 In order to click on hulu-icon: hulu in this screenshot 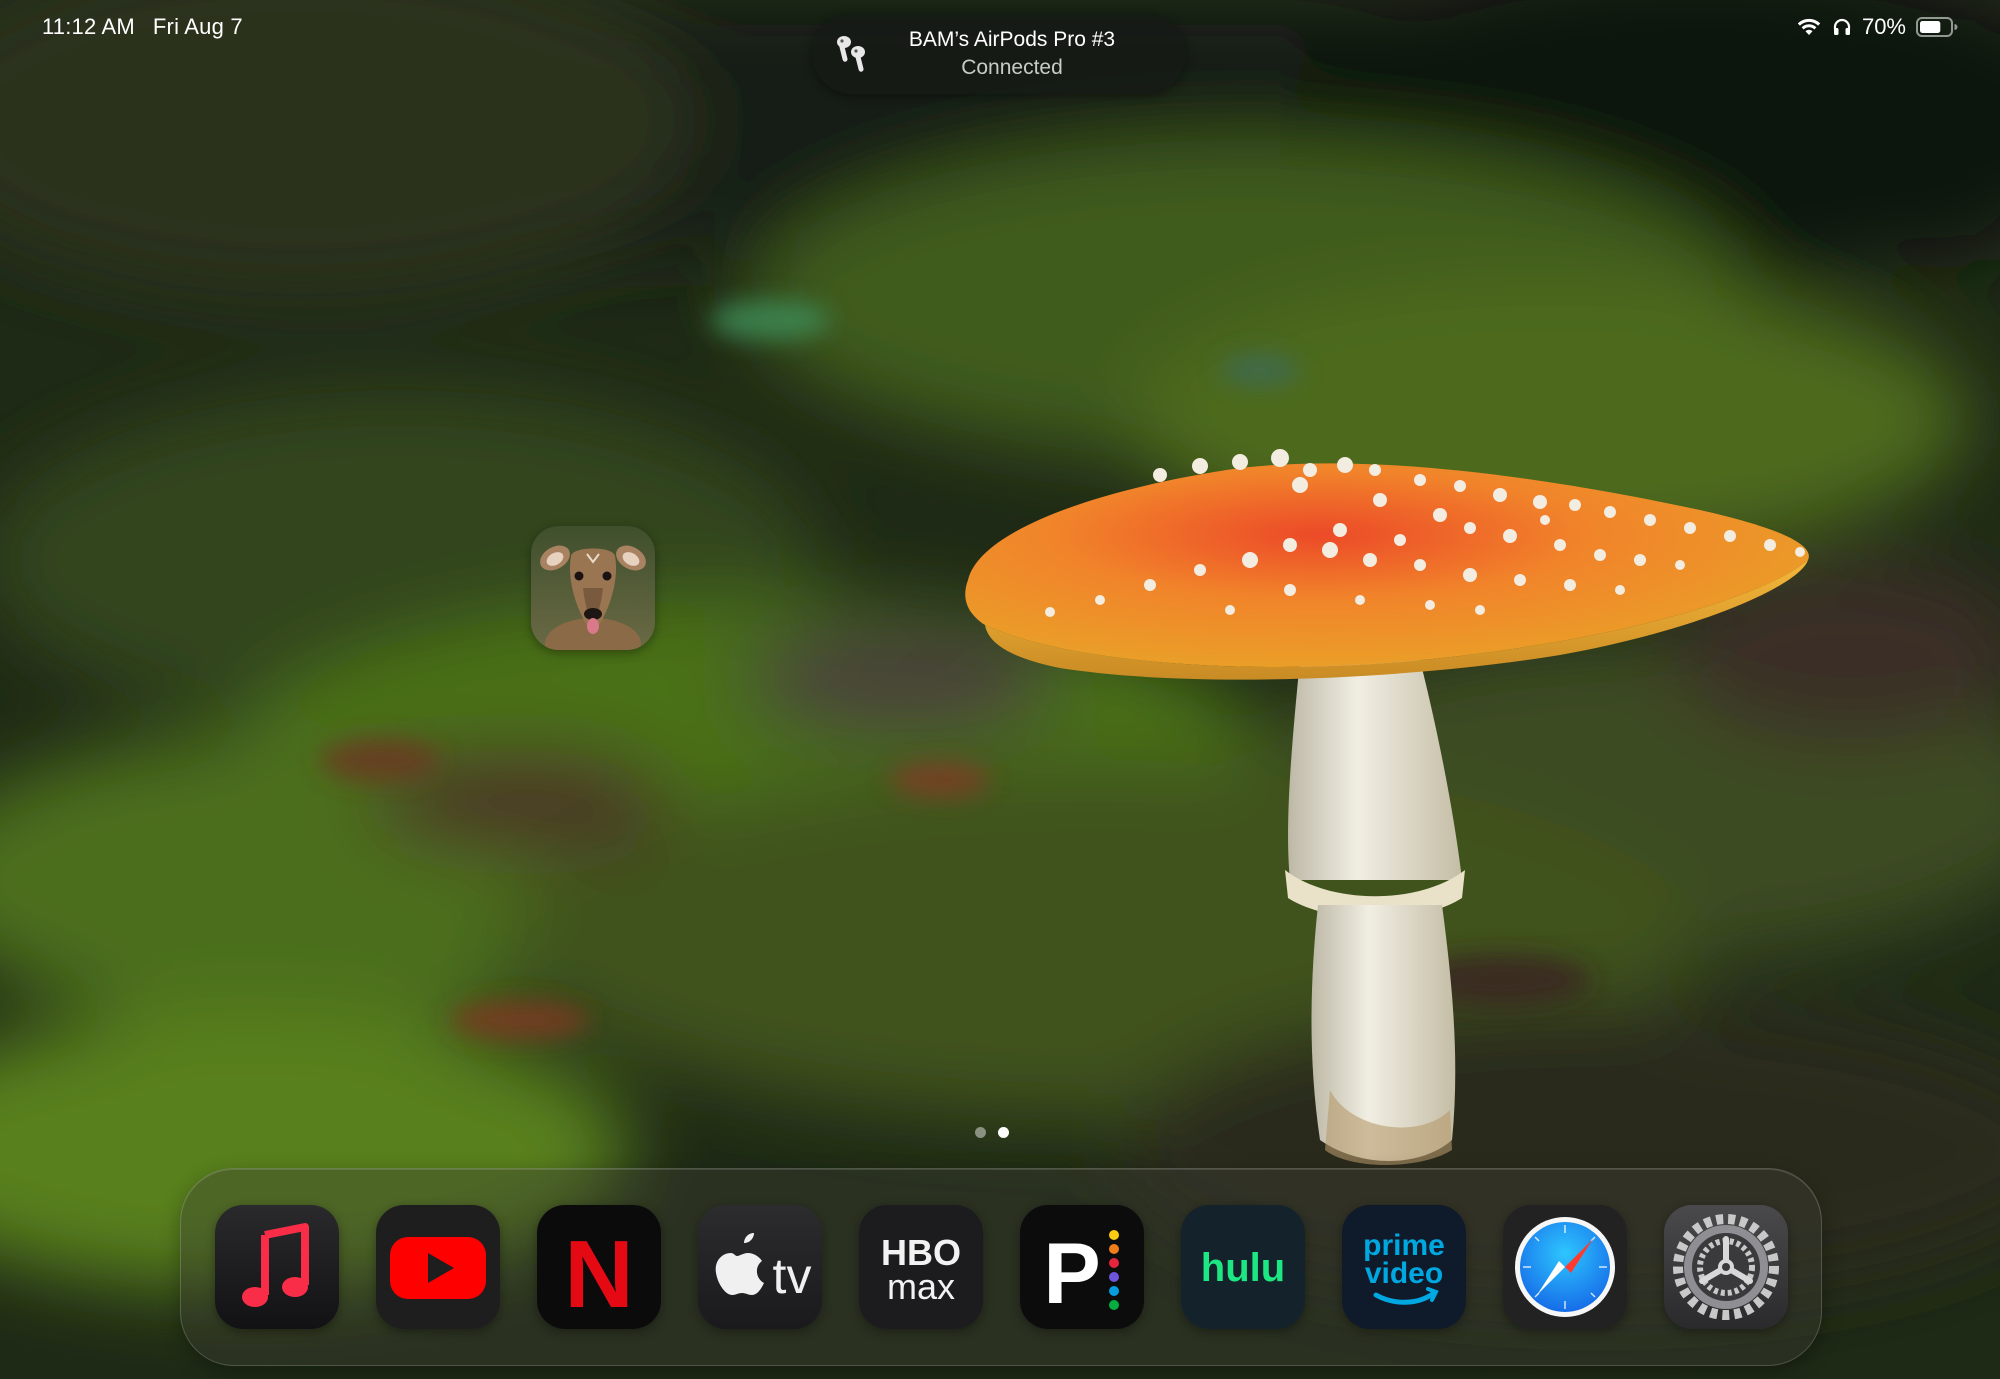, I will do `click(1243, 1267)`.